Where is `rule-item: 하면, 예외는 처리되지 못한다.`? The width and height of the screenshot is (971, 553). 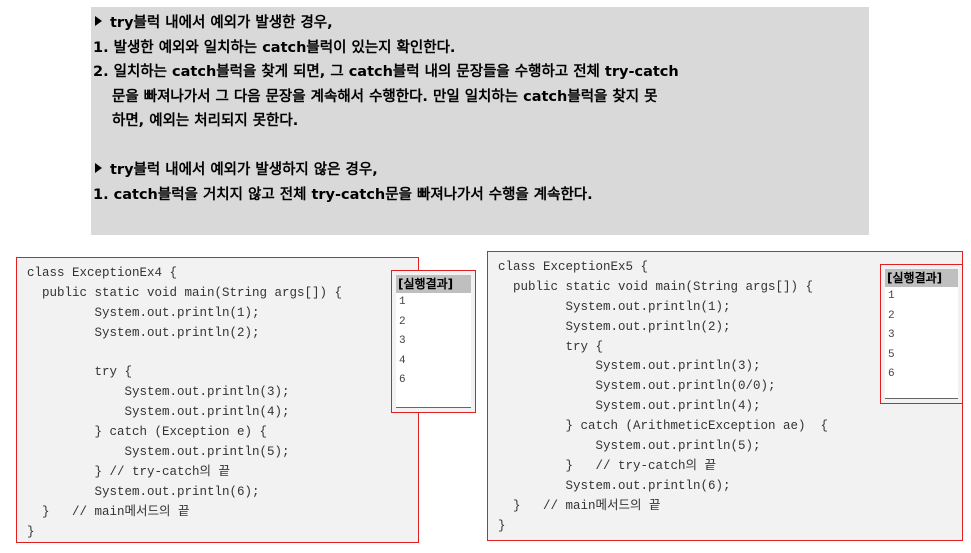 rule-item: 하면, 예외는 처리되지 못한다. is located at coordinates (205, 121).